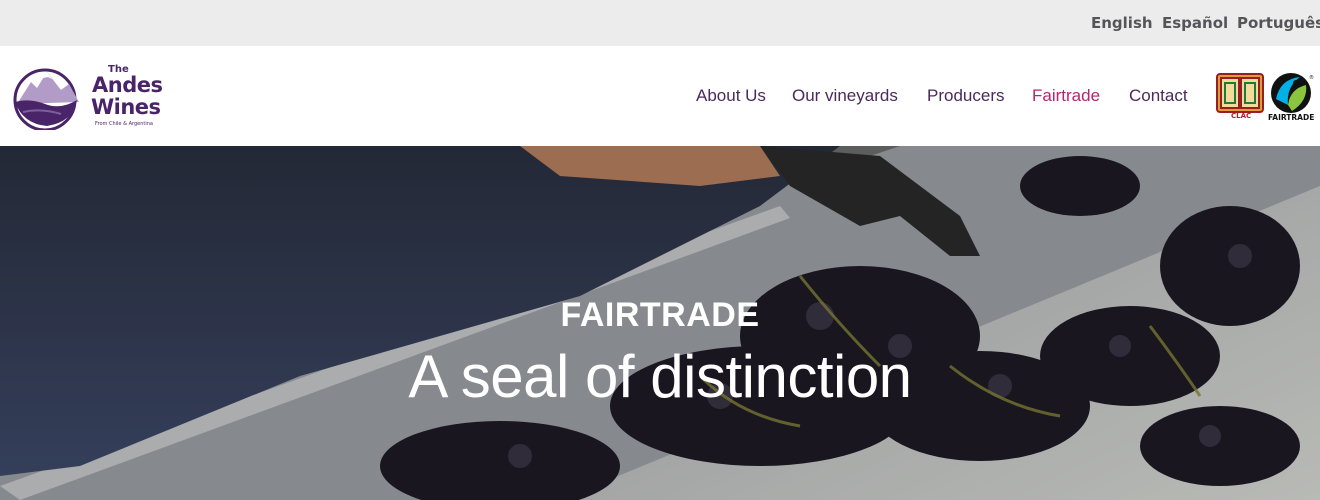 Image resolution: width=1320 pixels, height=500 pixels. I want to click on logo-text-andes: Andes, so click(127, 85).